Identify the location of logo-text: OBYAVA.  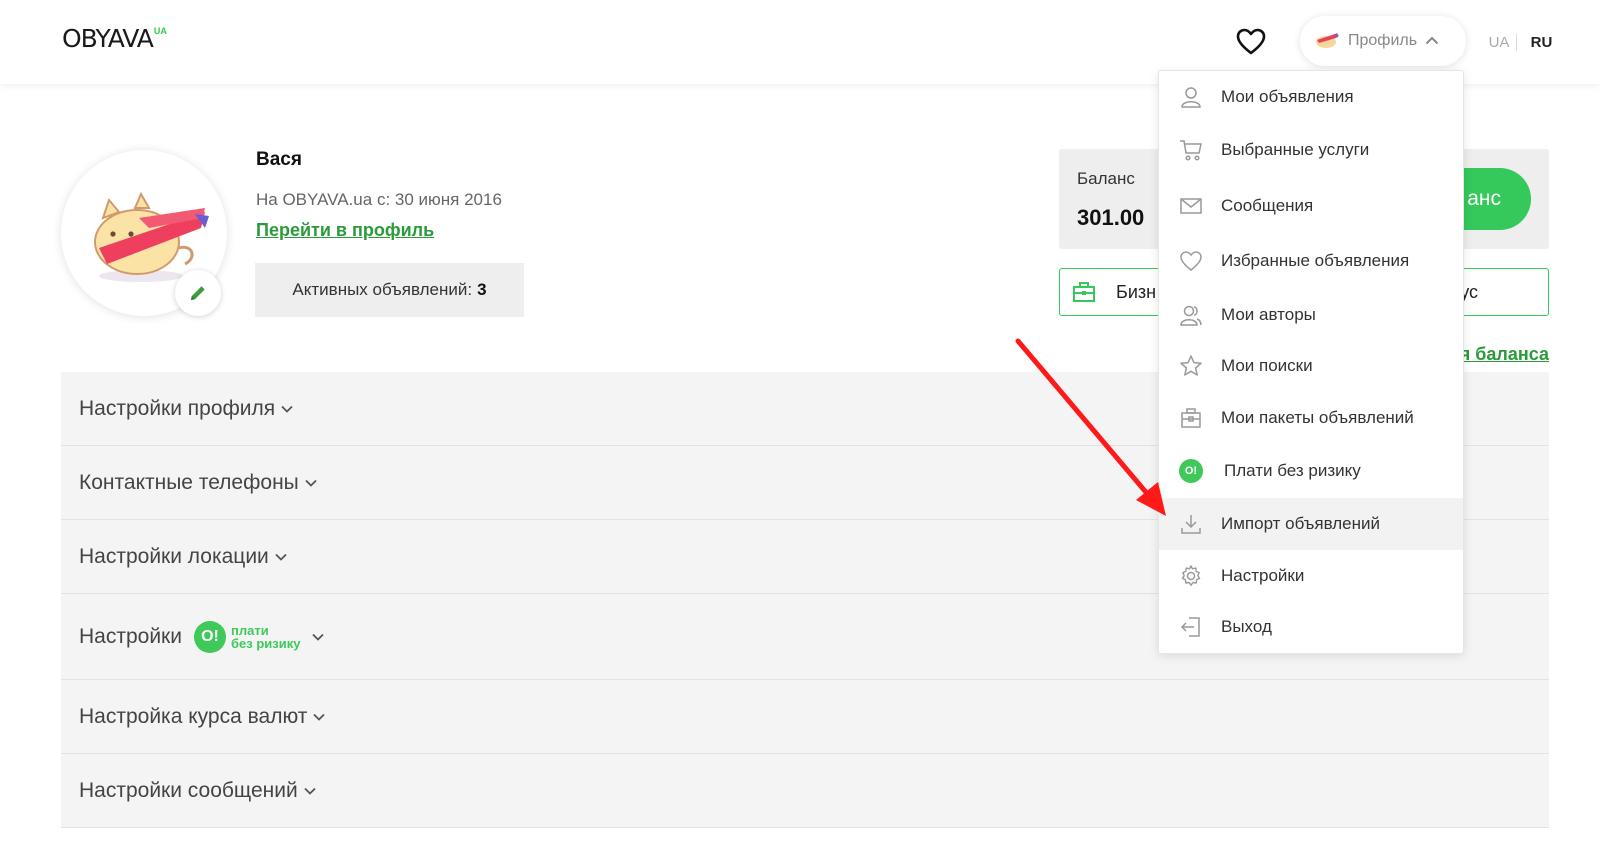
(108, 38).